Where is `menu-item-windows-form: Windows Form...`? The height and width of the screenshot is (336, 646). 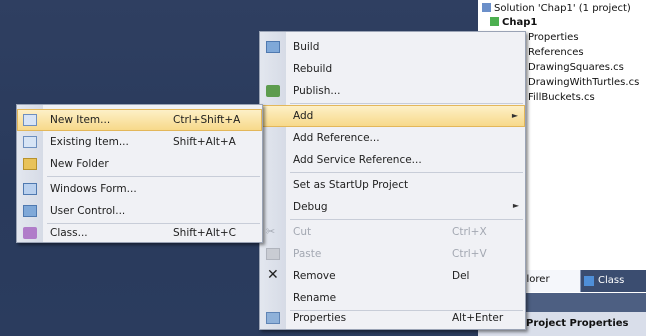
menu-item-windows-form: Windows Form... is located at coordinates (139, 189).